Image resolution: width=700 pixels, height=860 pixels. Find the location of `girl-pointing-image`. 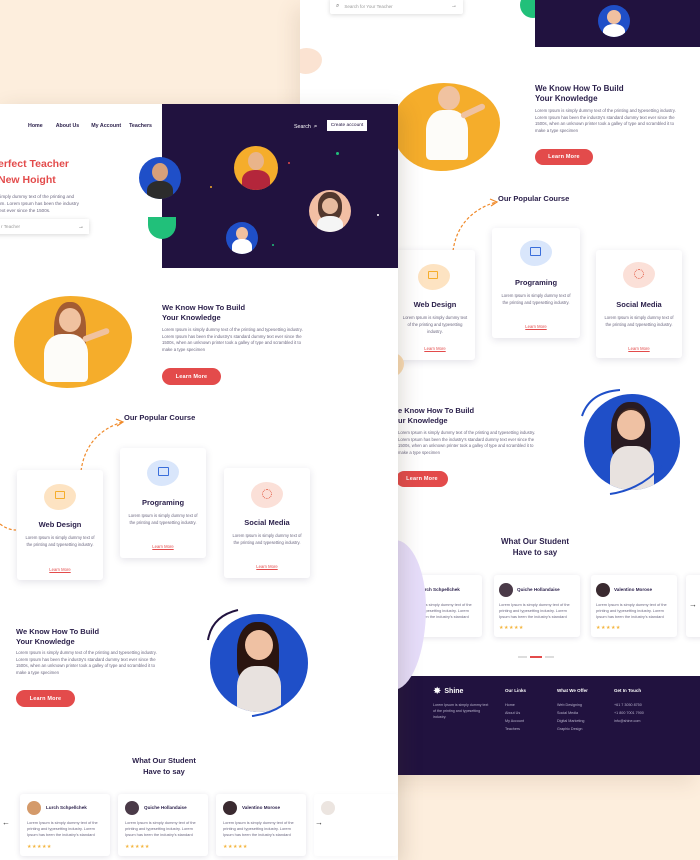

girl-pointing-image is located at coordinates (74, 346).